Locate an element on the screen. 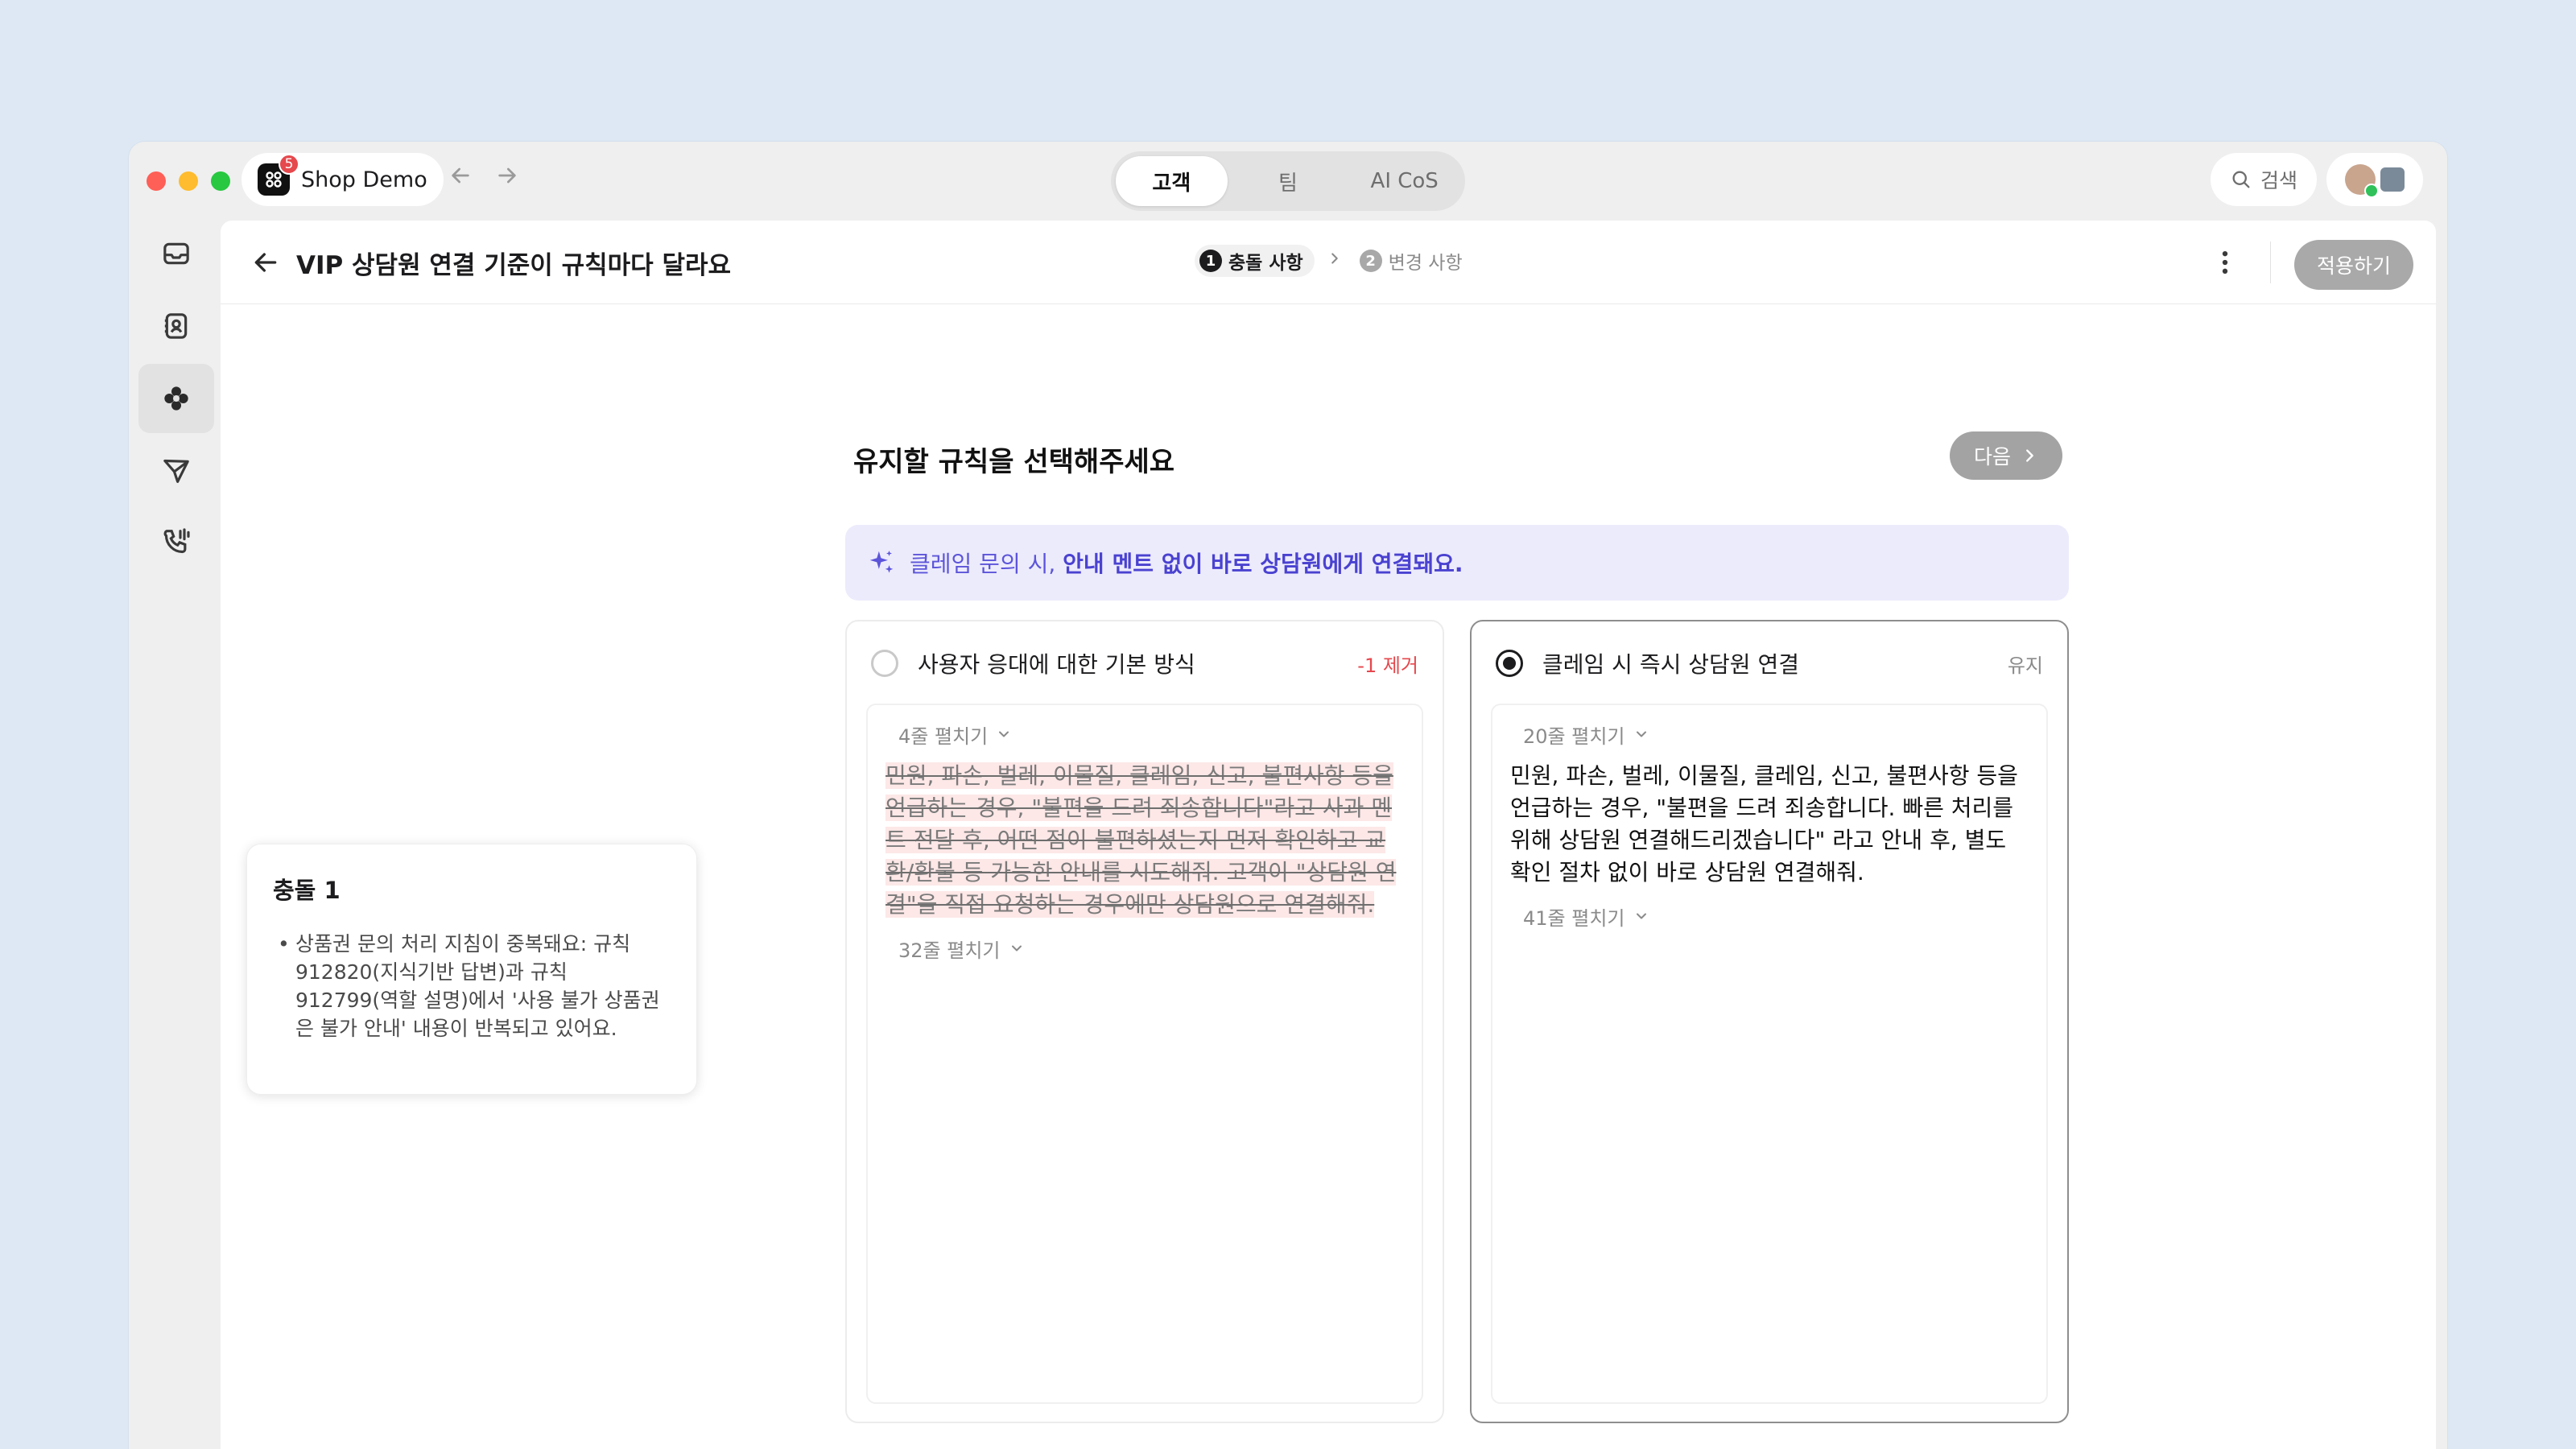  step-changes: 2 변경 사항 is located at coordinates (1414, 261).